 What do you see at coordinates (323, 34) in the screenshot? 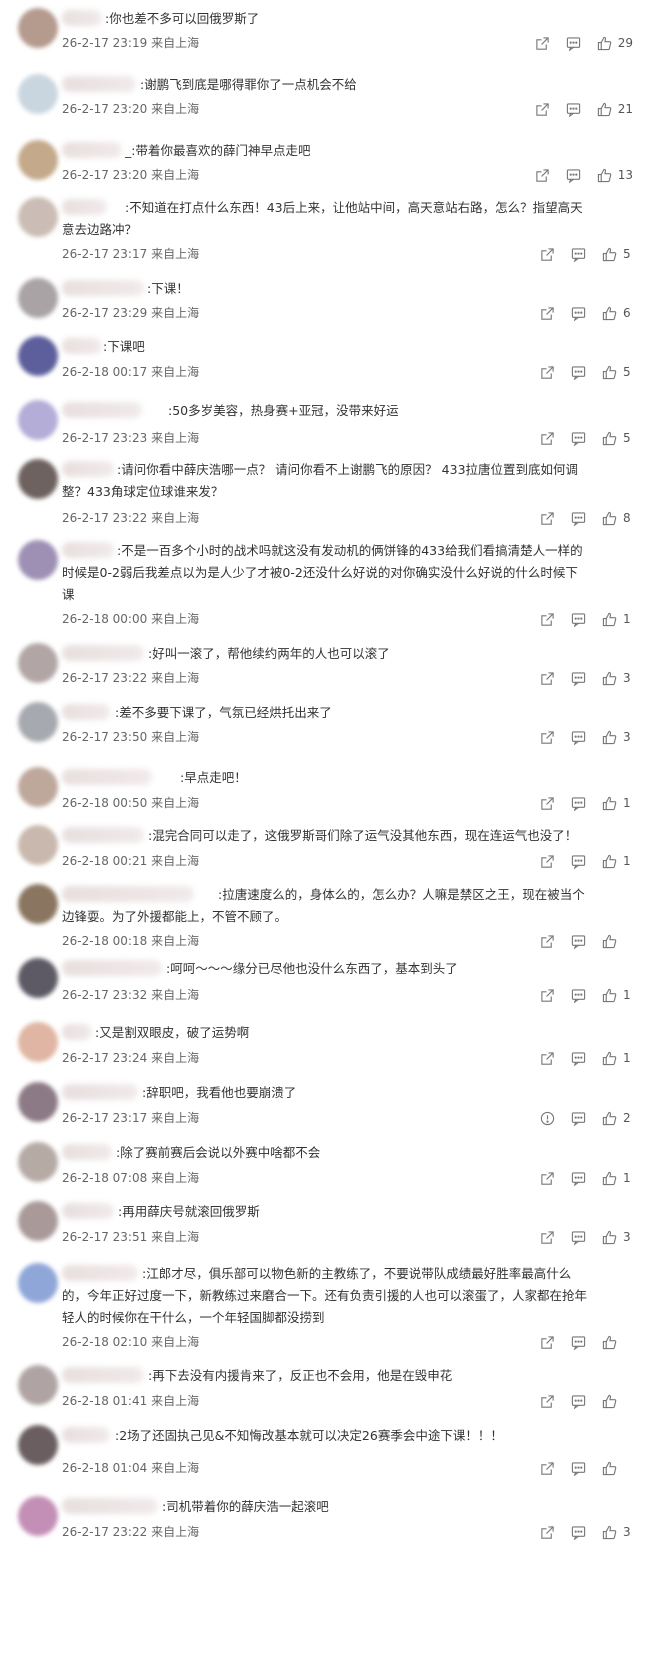
I see `comment-item: :你也差不多可以回俄罗斯了 26-2-17 23:19 来自上海 29` at bounding box center [323, 34].